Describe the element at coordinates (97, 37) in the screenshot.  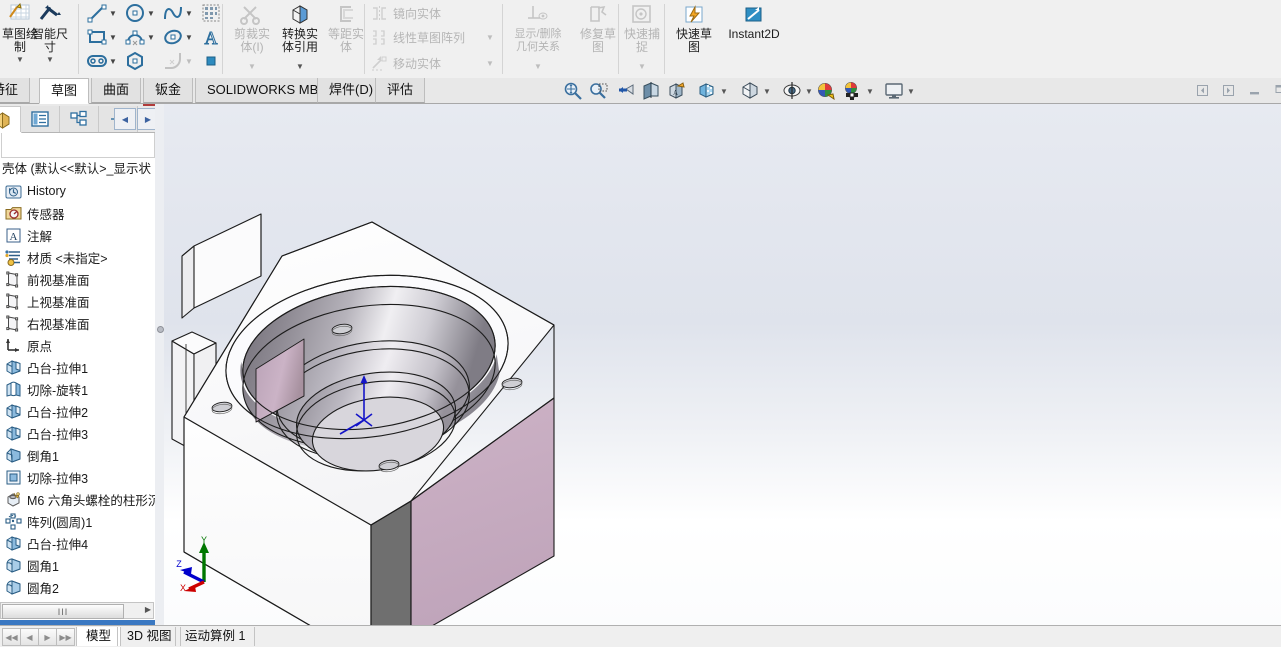
I see `rectangle-icon` at that location.